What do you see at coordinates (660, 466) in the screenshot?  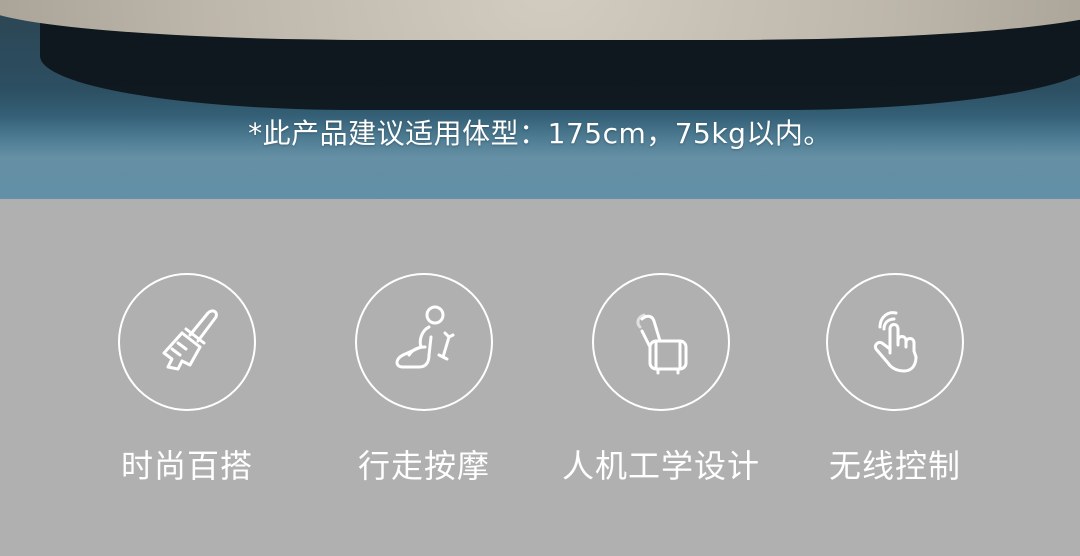 I see `feature-label: 人机工学设计` at bounding box center [660, 466].